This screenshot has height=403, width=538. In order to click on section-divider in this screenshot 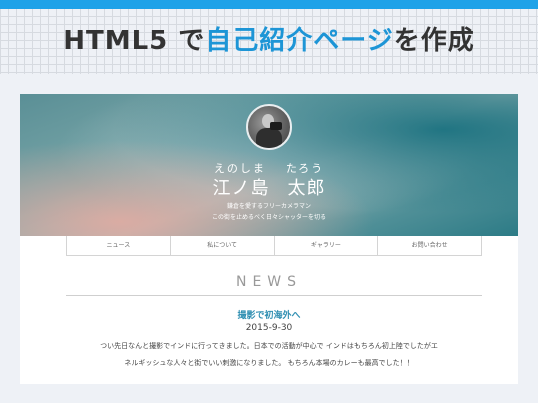, I will do `click(274, 295)`.